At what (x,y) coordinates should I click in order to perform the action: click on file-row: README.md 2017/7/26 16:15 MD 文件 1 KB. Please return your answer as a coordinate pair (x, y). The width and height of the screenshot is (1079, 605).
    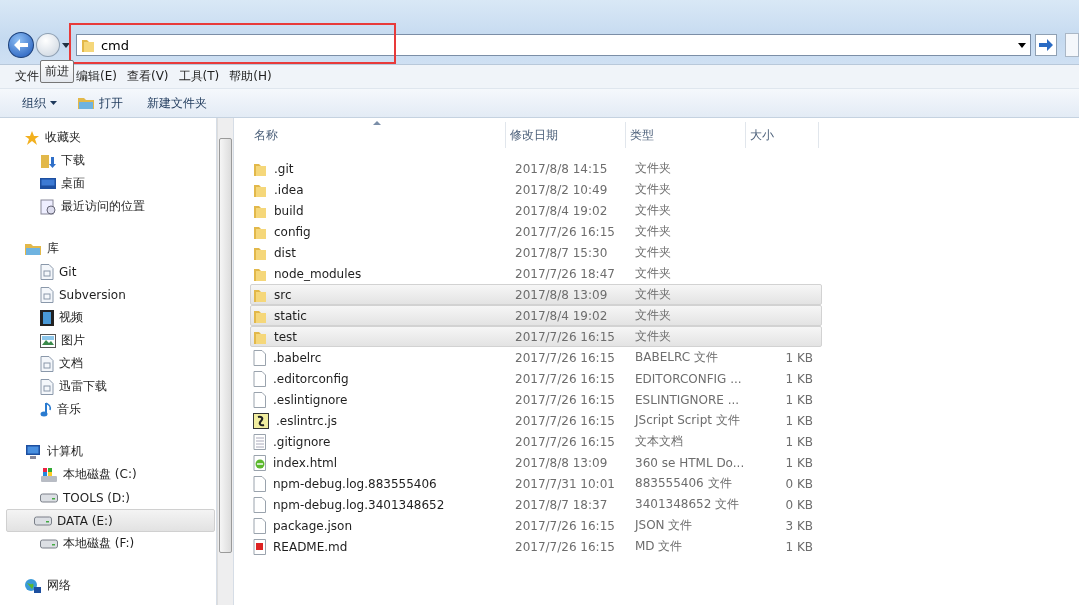
    Looking at the image, I should click on (536, 546).